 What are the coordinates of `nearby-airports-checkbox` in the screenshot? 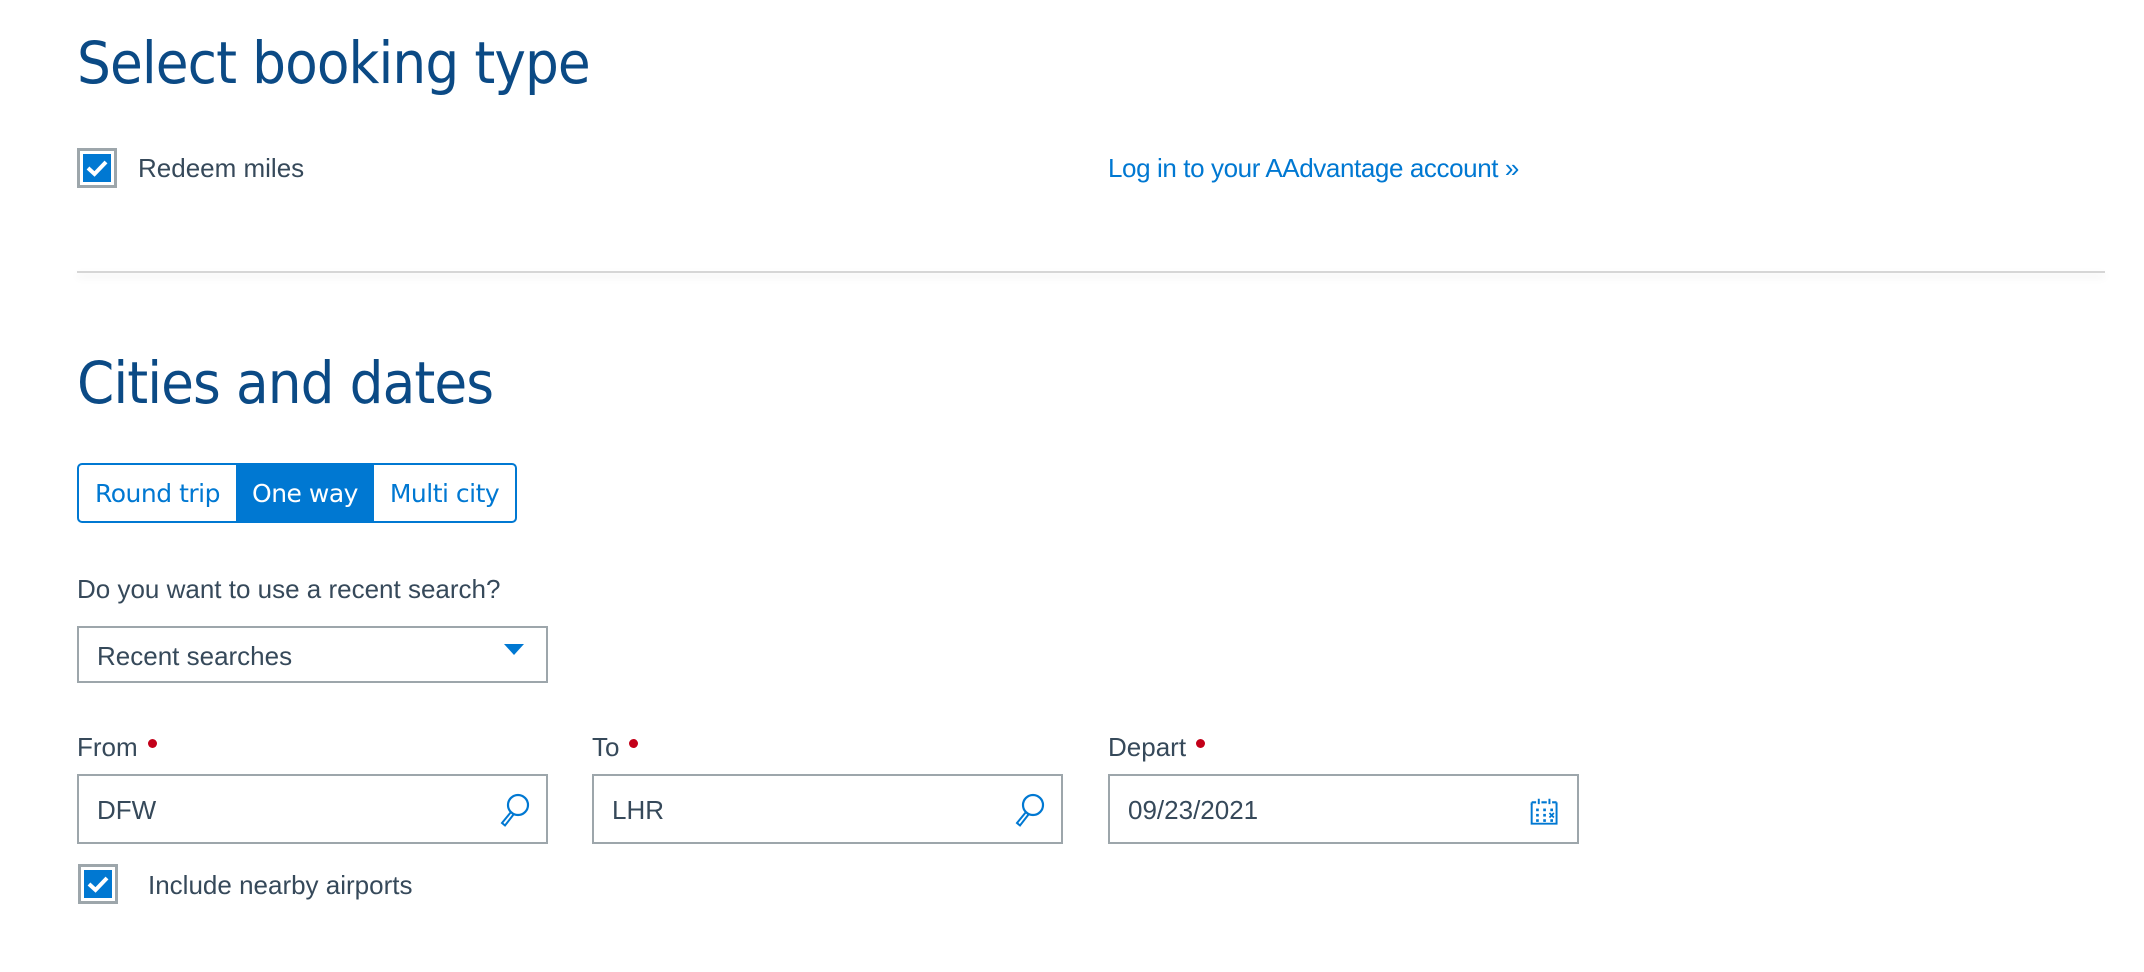 It's located at (98, 884).